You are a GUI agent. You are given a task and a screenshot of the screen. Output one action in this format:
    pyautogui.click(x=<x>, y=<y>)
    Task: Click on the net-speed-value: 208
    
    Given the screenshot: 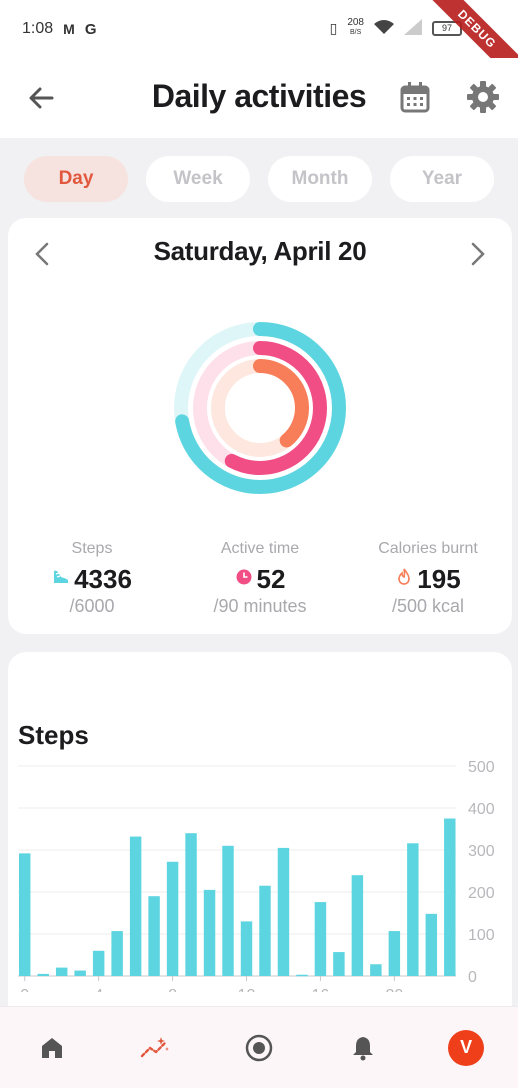 What is the action you would take?
    pyautogui.click(x=355, y=22)
    